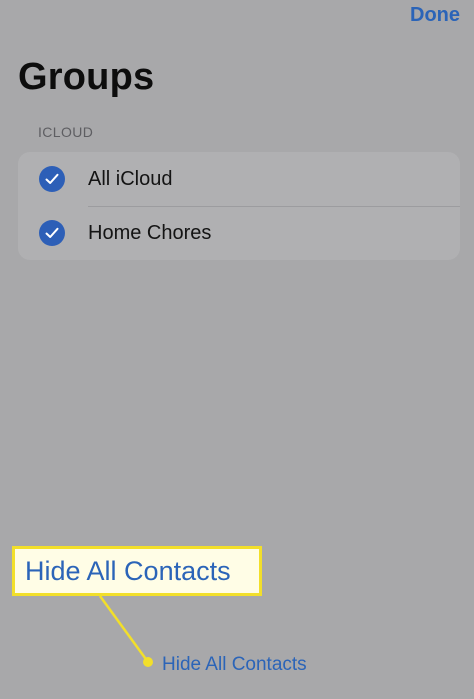  Describe the element at coordinates (239, 179) in the screenshot. I see `group-row-all-icloud: All iCloud` at that location.